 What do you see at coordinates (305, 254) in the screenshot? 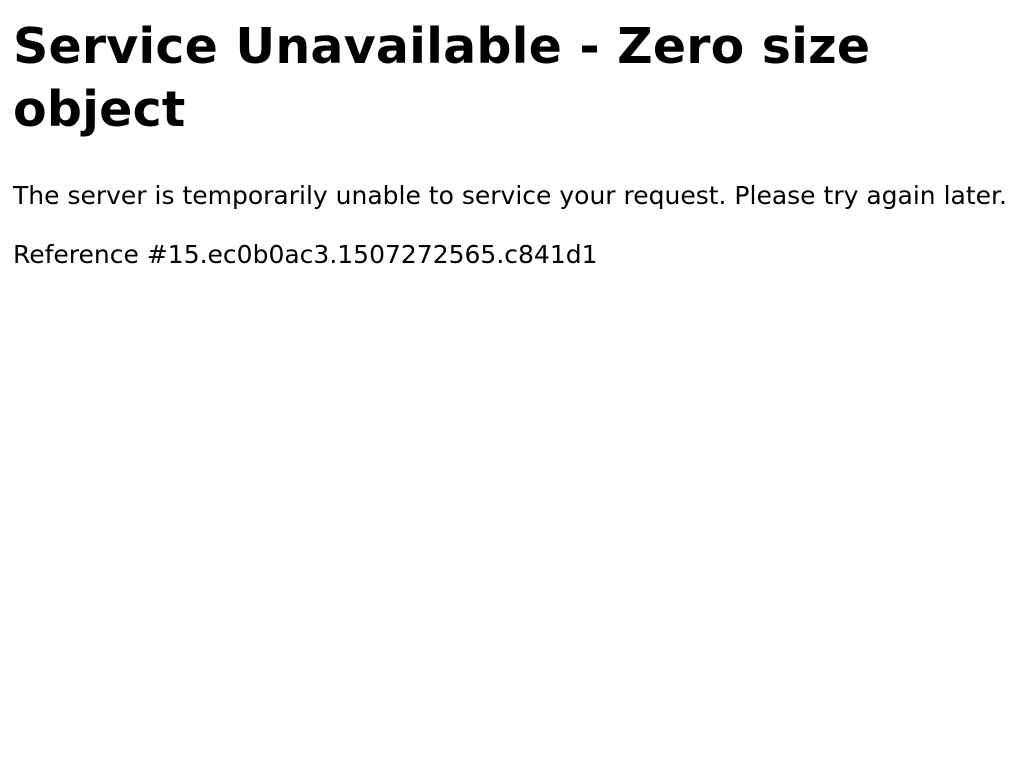
I see `reference-id: Reference #15.ec0b0ac3.1507272565.c841d1` at bounding box center [305, 254].